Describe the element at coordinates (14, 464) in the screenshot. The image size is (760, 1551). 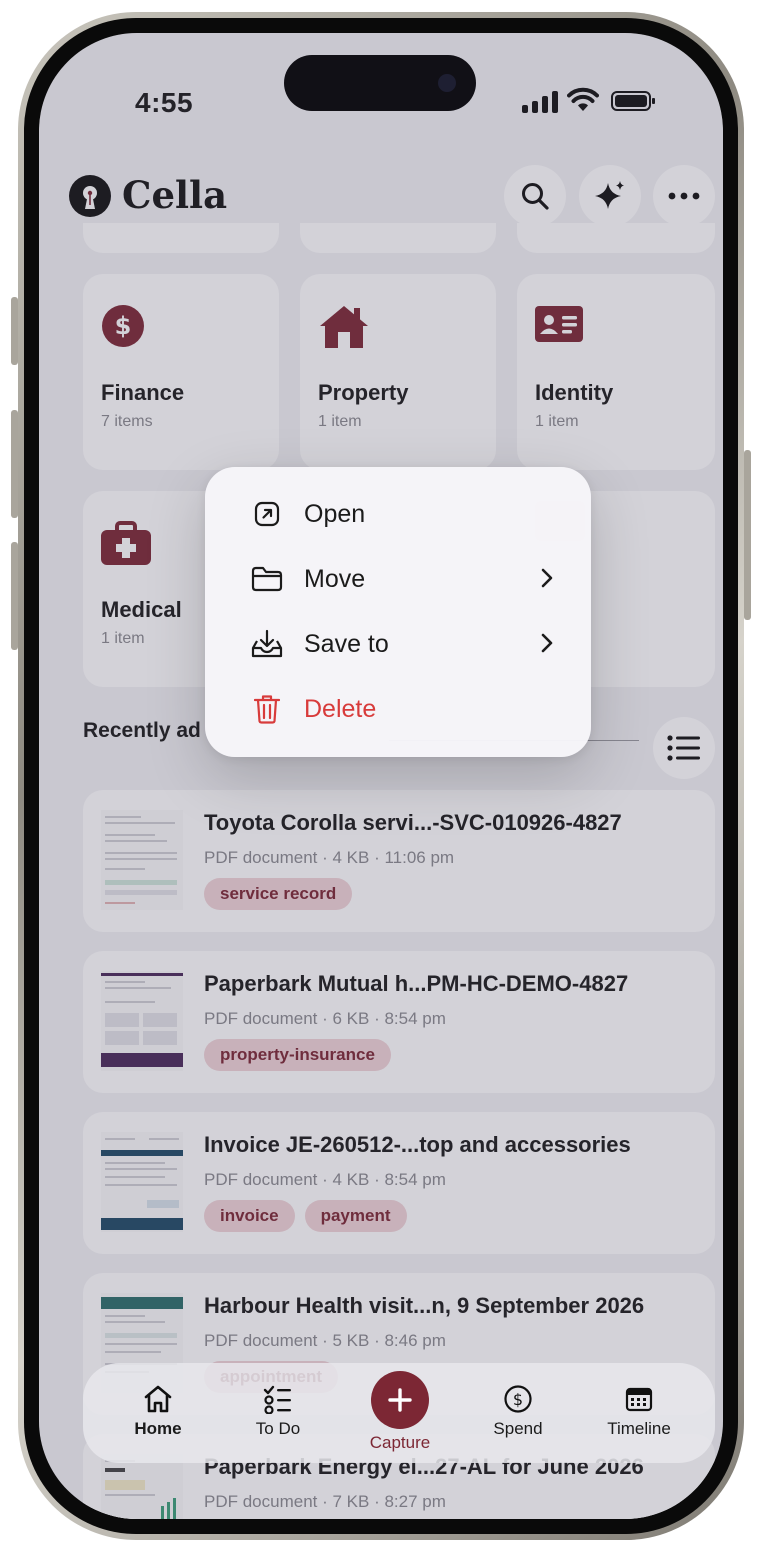
I see `volume-up-button` at that location.